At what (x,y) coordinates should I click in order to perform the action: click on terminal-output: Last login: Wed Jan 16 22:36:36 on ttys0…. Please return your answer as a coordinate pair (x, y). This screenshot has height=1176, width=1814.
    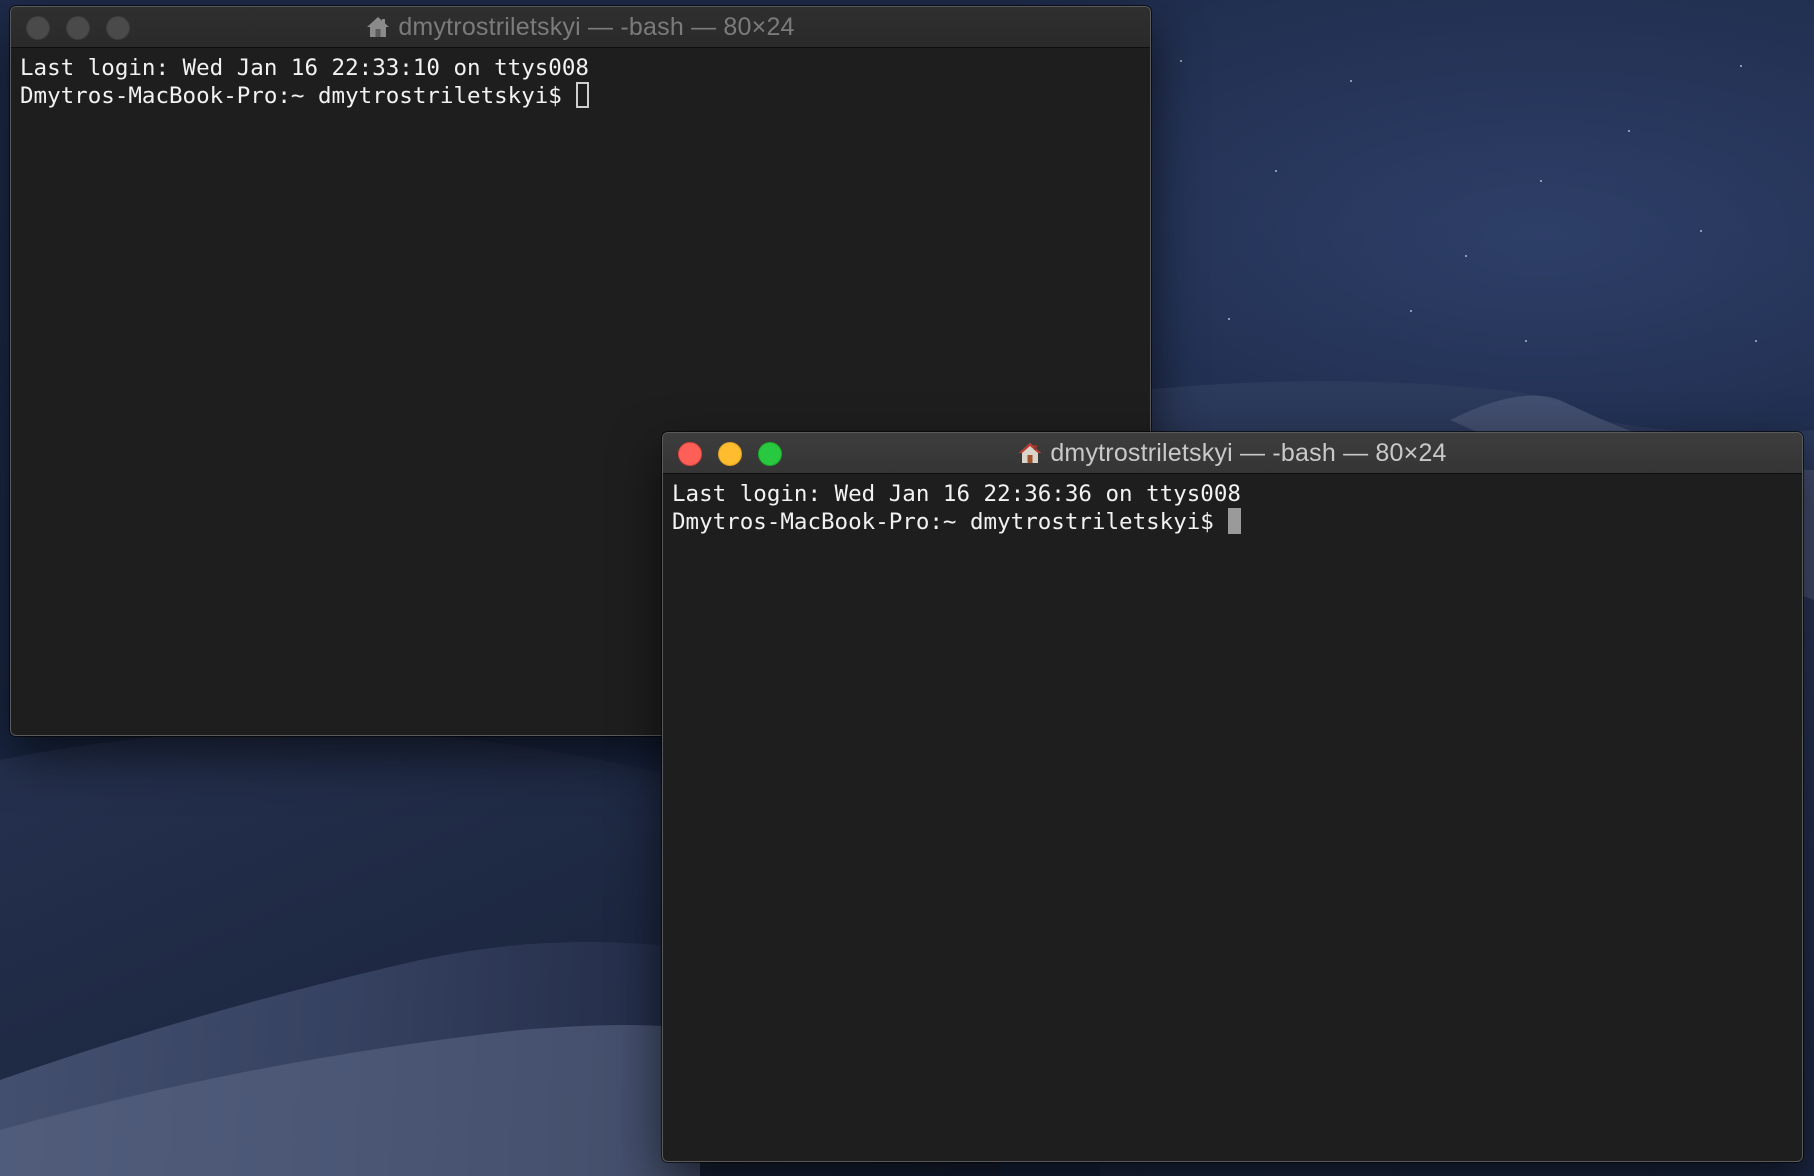
    Looking at the image, I should click on (1232, 508).